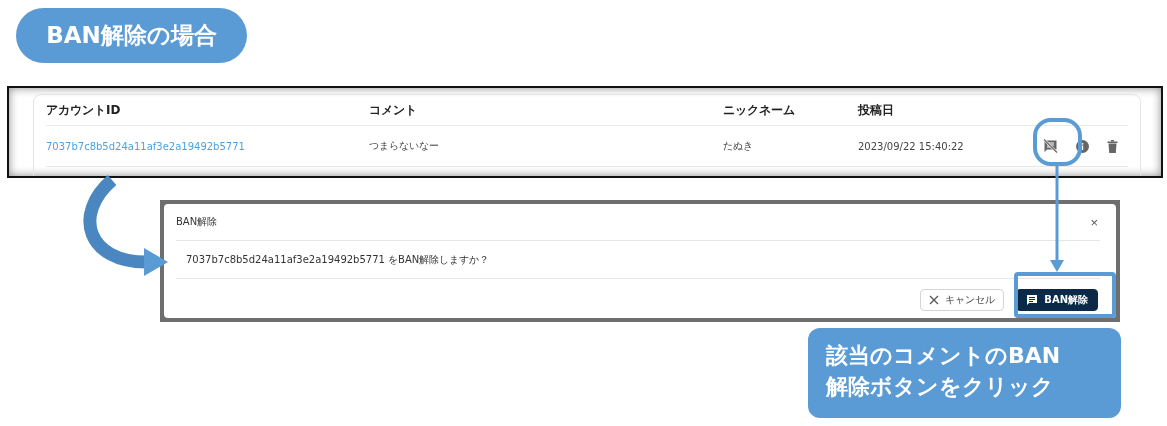 The height and width of the screenshot is (426, 1167). What do you see at coordinates (1094, 222) in the screenshot?
I see `close-button: ×` at bounding box center [1094, 222].